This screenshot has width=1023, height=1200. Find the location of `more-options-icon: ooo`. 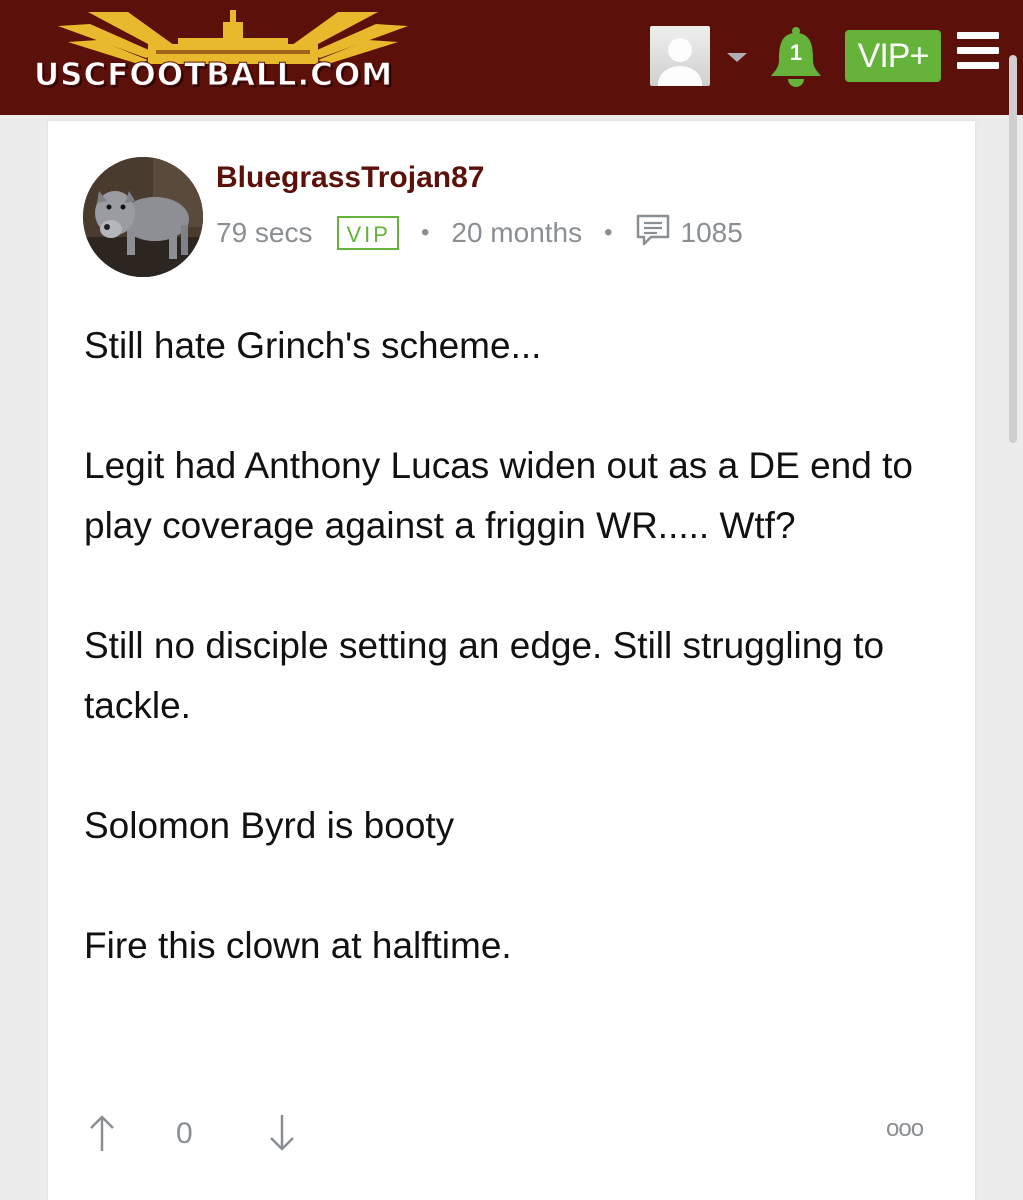

more-options-icon: ooo is located at coordinates (905, 1129).